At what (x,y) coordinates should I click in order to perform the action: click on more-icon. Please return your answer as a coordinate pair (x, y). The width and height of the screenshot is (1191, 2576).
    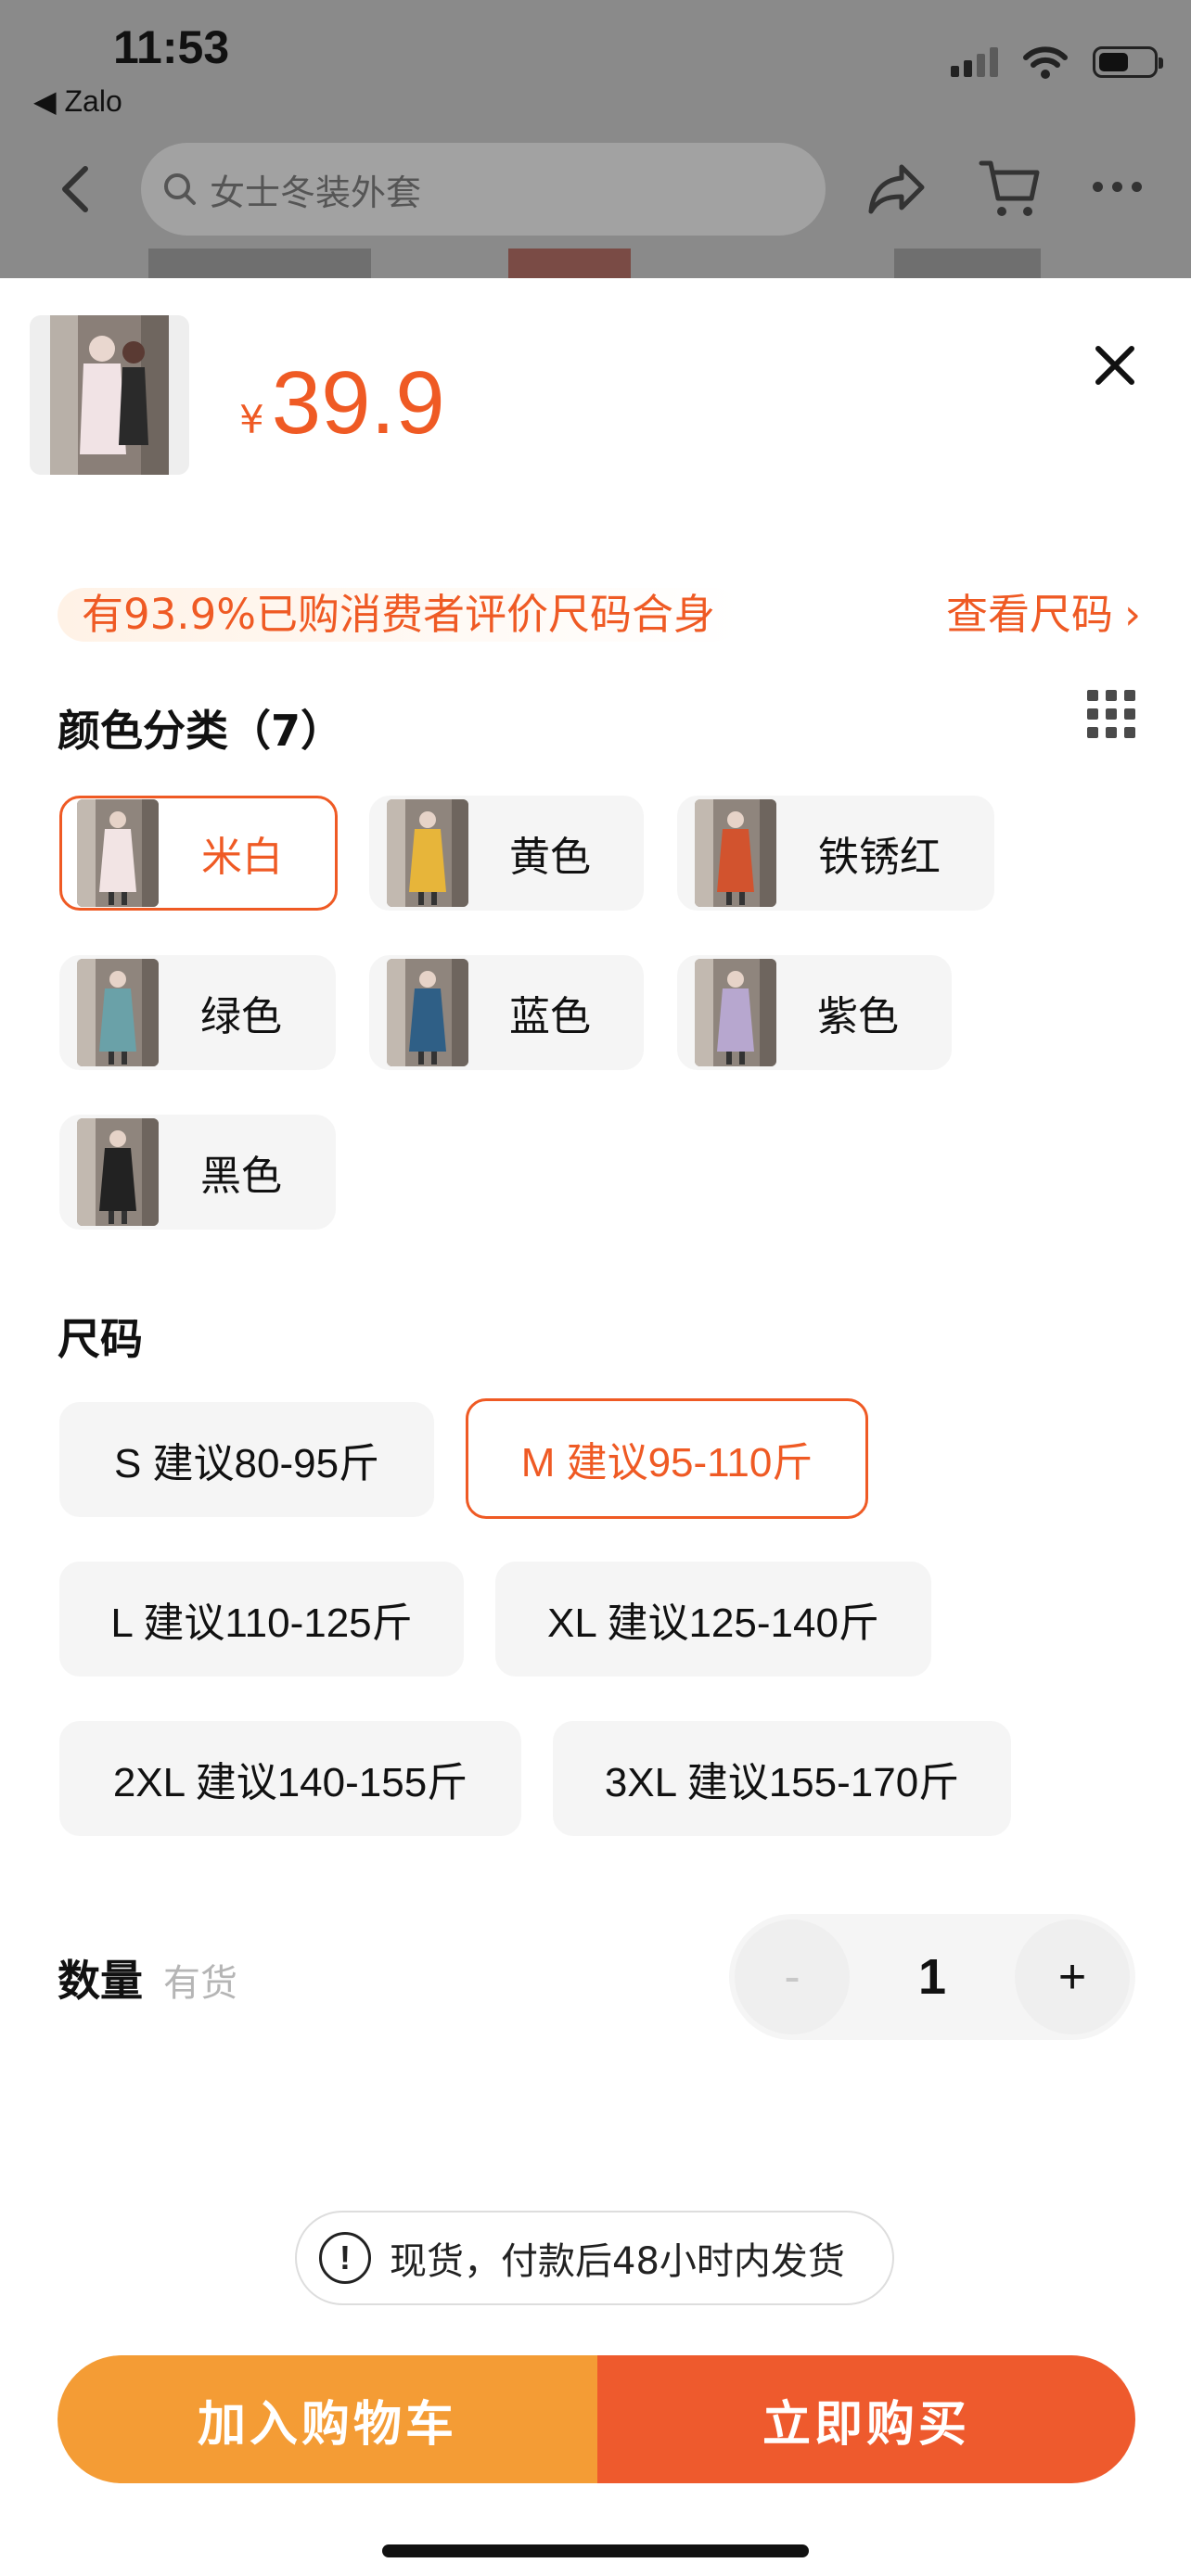
    Looking at the image, I should click on (1117, 187).